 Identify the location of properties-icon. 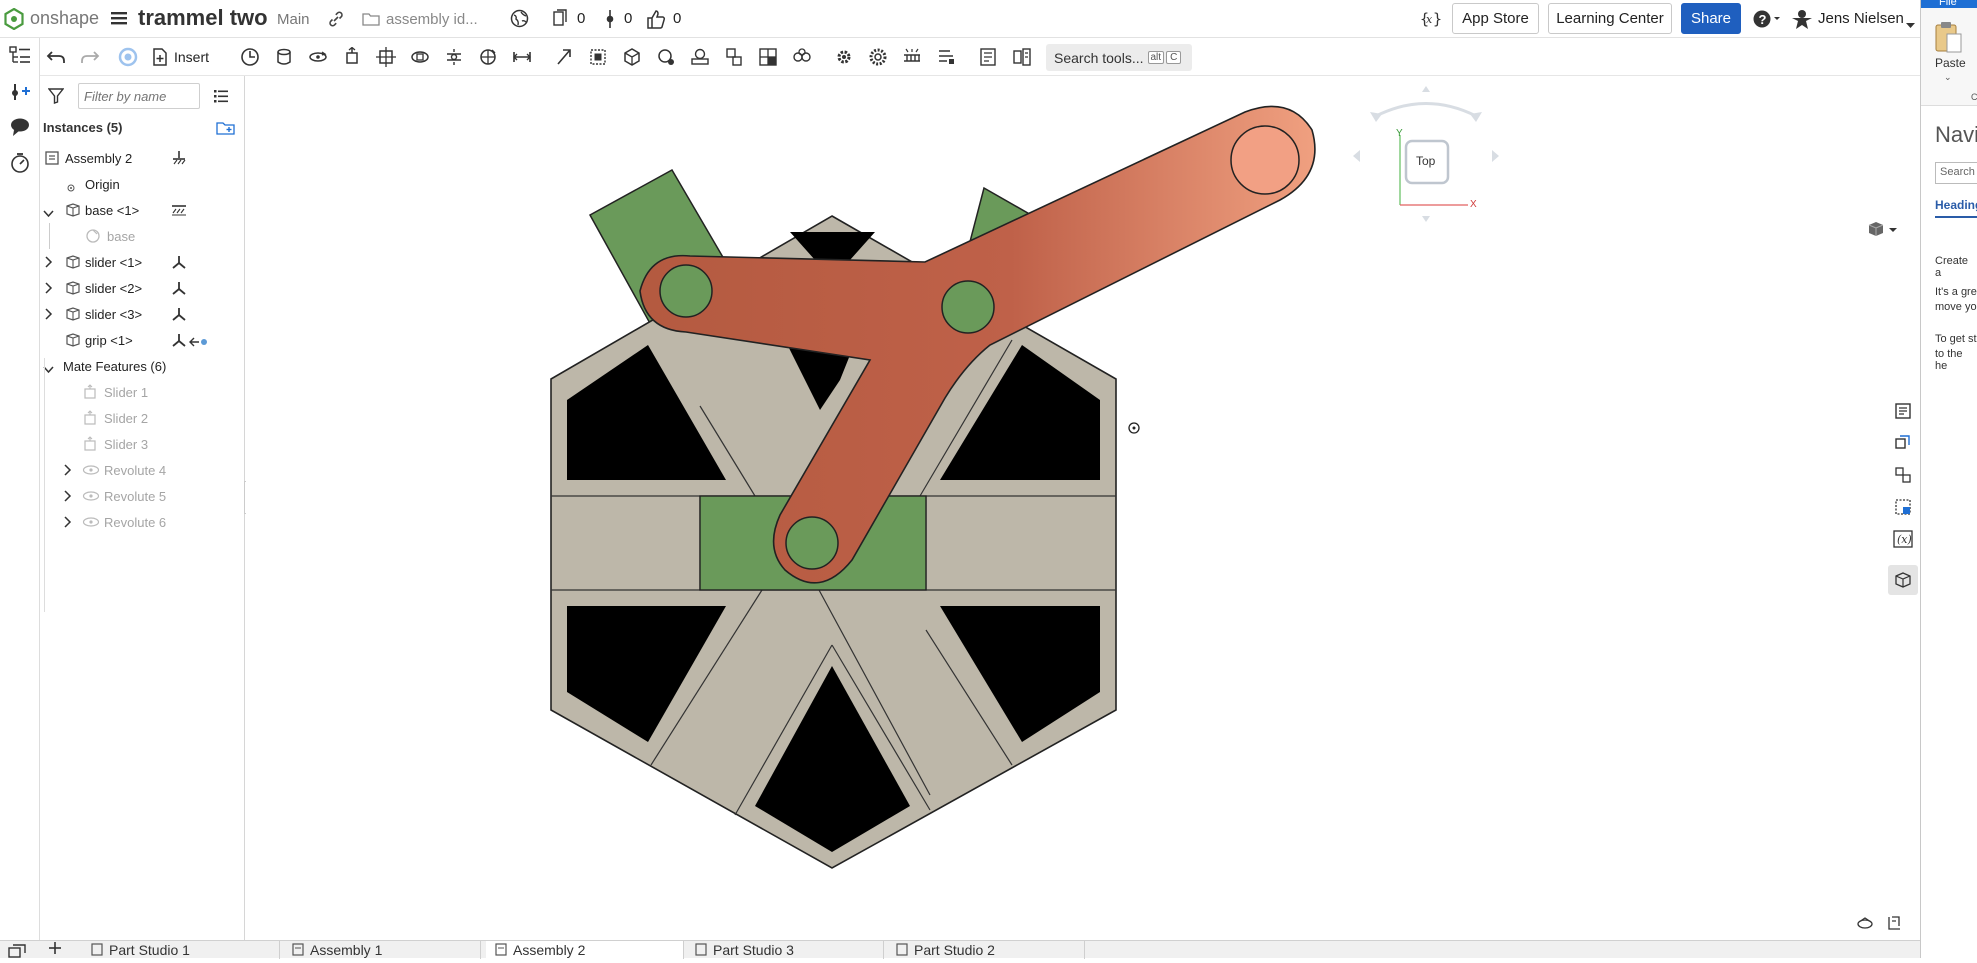
(1903, 411).